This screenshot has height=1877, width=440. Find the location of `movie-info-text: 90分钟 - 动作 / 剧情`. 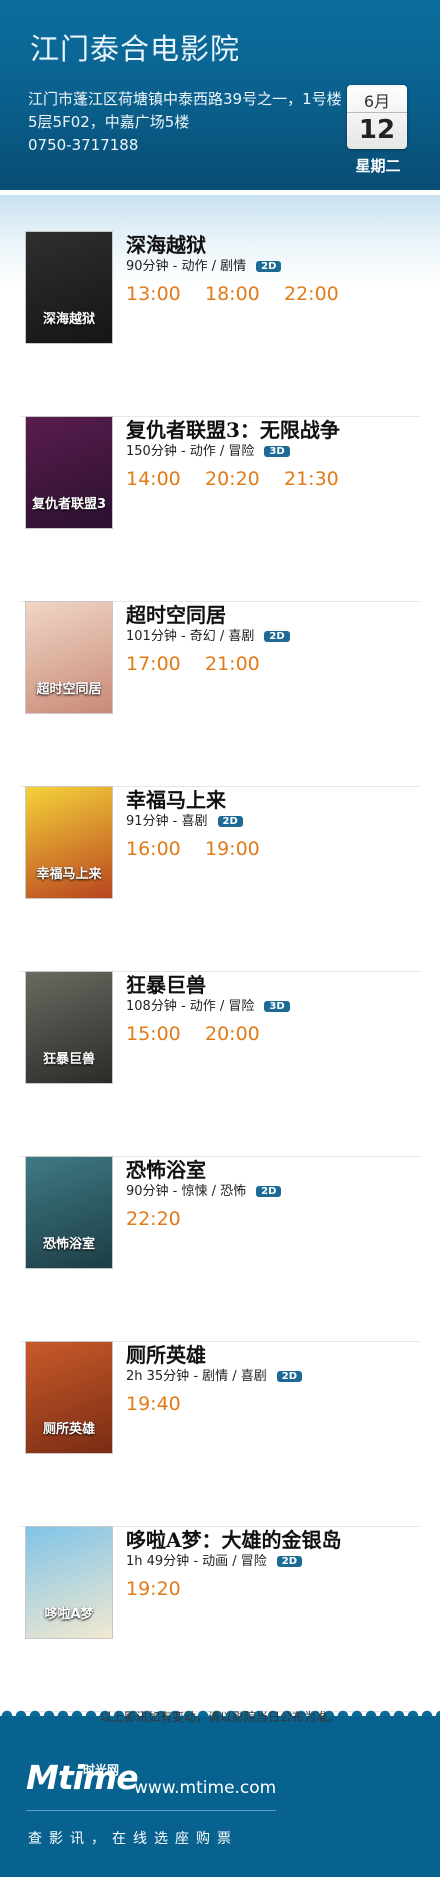

movie-info-text: 90分钟 - 动作 / 剧情 is located at coordinates (186, 266).